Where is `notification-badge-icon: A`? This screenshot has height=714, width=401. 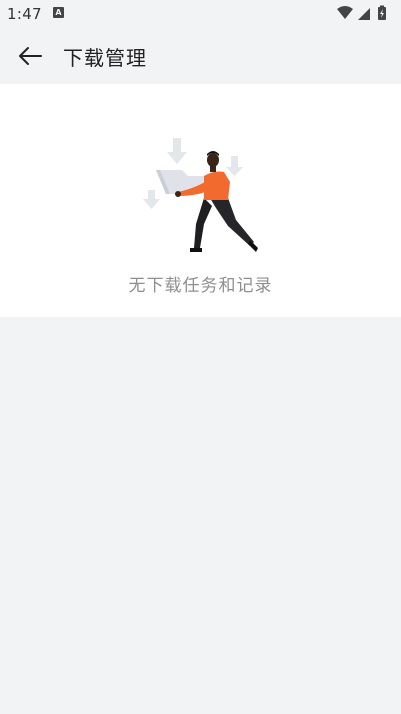 notification-badge-icon: A is located at coordinates (58, 12).